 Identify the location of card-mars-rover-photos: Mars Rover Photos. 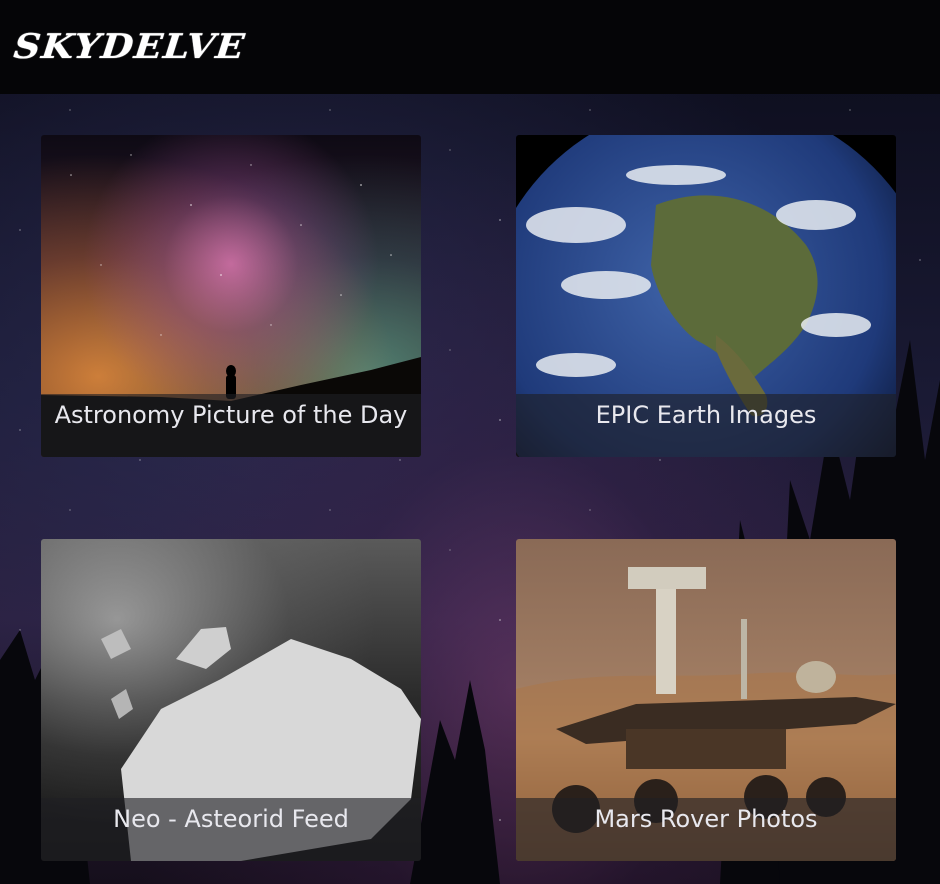
(706, 700).